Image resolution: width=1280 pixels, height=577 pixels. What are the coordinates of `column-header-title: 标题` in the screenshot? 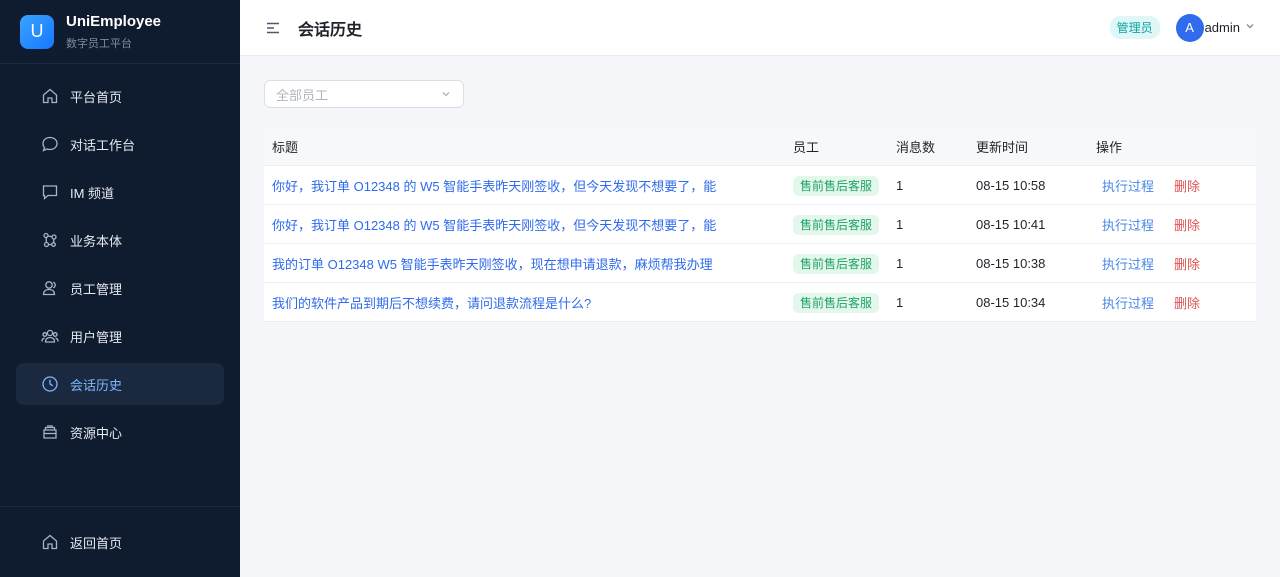 It's located at (285, 147).